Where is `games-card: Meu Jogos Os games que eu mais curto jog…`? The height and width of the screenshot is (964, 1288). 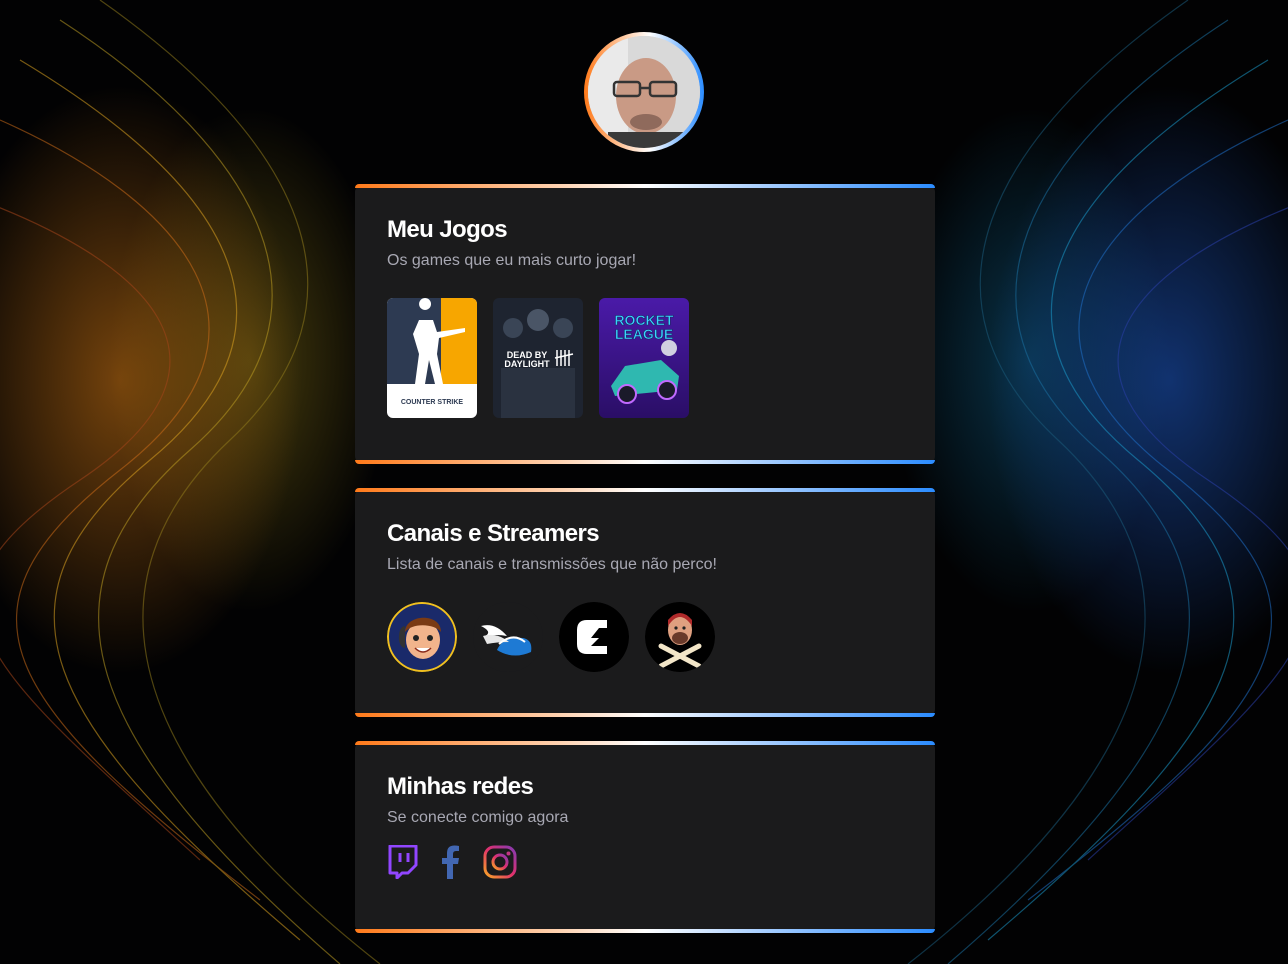
games-card: Meu Jogos Os games que eu mais curto jog… is located at coordinates (645, 324).